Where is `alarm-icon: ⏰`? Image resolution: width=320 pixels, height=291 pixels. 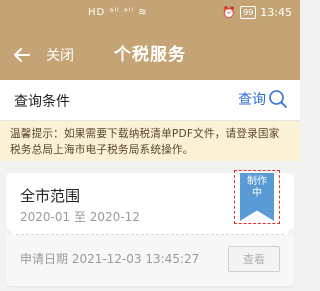
alarm-icon: ⏰ is located at coordinates (229, 12).